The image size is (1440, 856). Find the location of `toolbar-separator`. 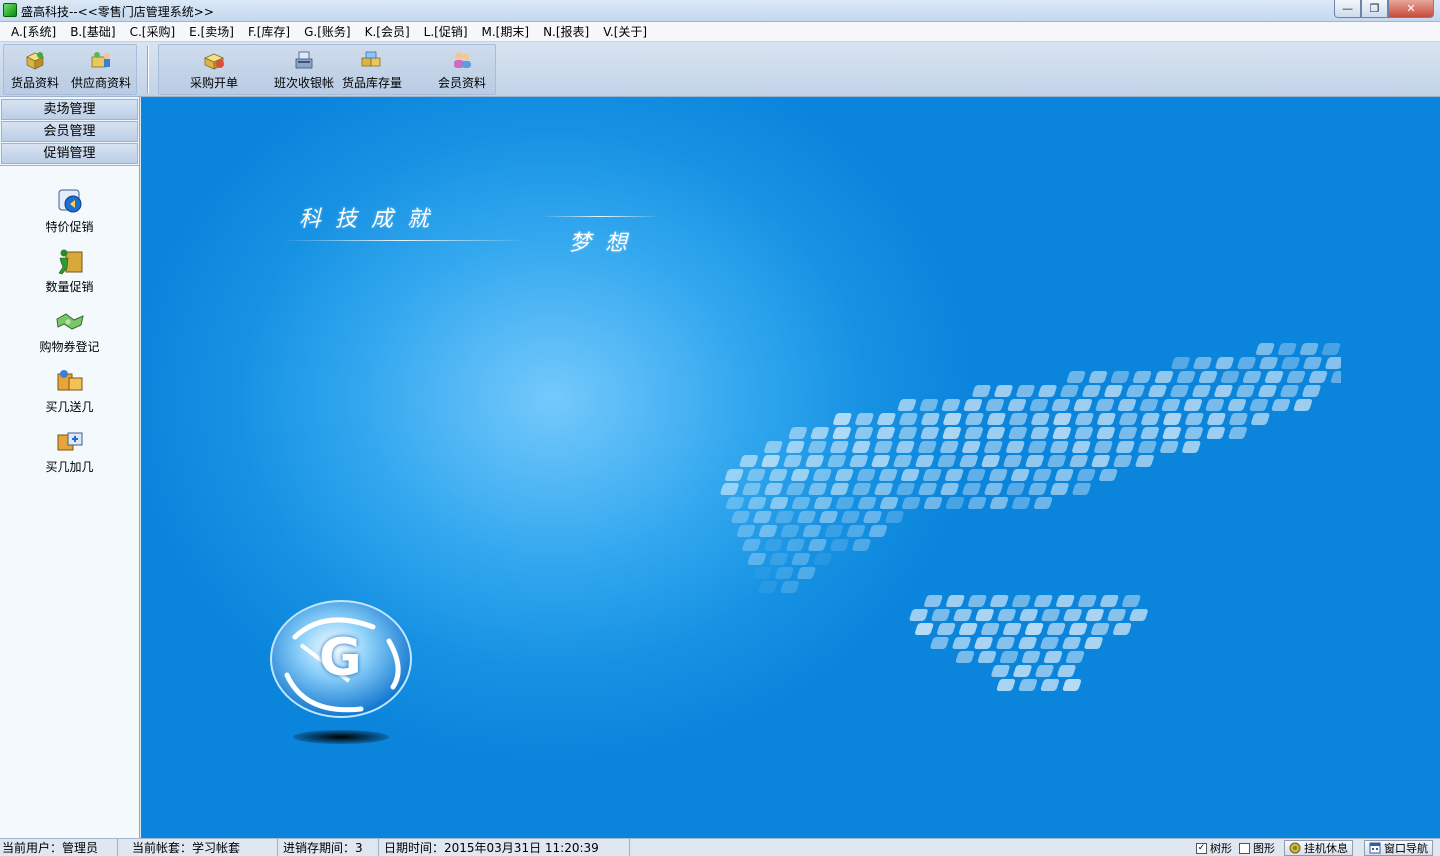

toolbar-separator is located at coordinates (148, 69).